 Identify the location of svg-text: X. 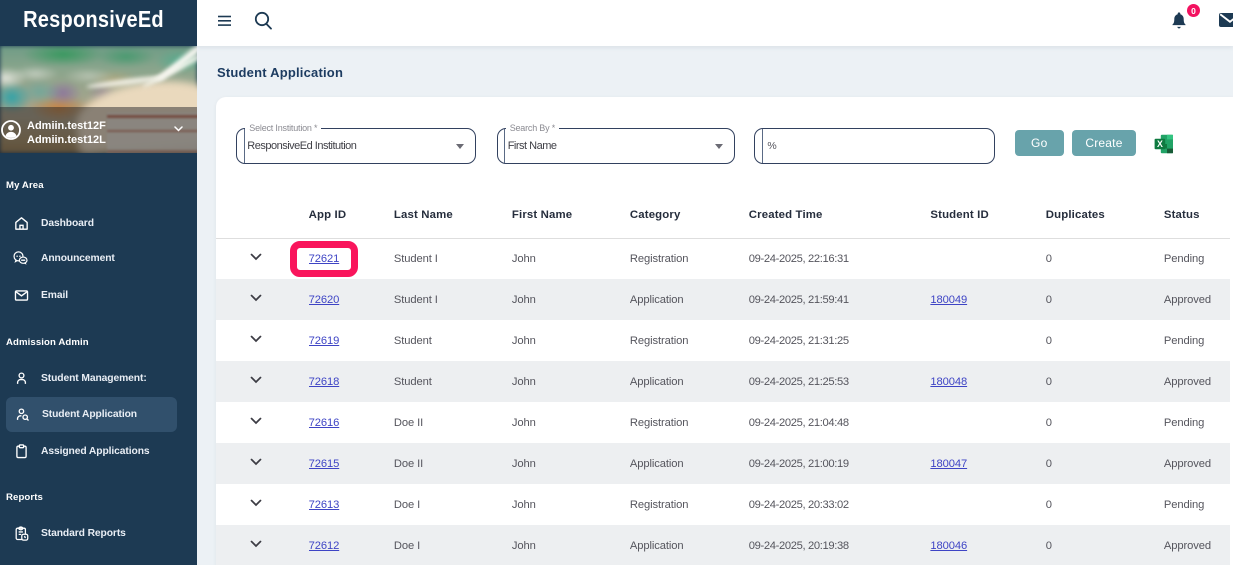
(1160, 144).